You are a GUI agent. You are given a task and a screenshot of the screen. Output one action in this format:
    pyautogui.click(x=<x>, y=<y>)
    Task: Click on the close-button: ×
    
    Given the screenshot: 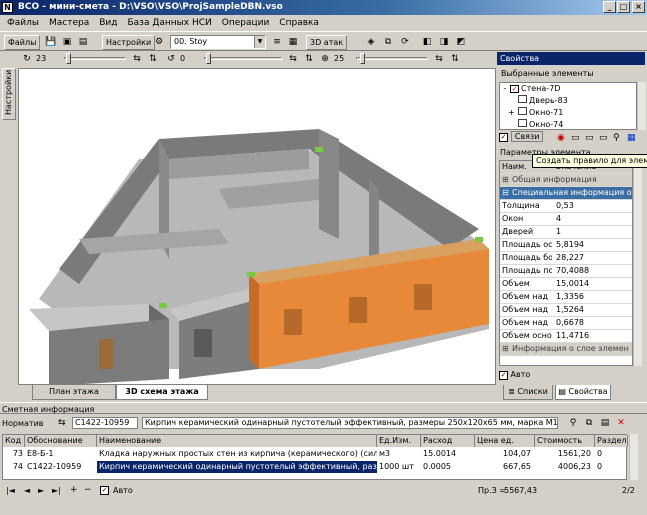 What is the action you would take?
    pyautogui.click(x=638, y=7)
    